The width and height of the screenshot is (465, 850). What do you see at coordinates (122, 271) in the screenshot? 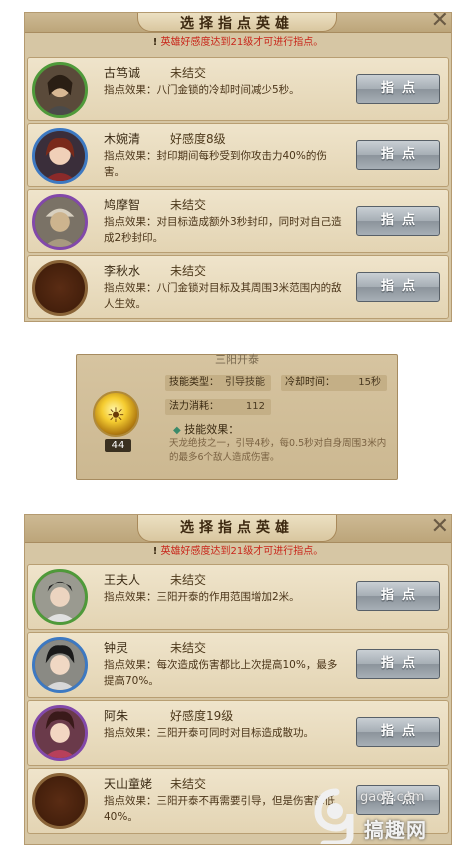
I see `hero-name: 李秋水` at bounding box center [122, 271].